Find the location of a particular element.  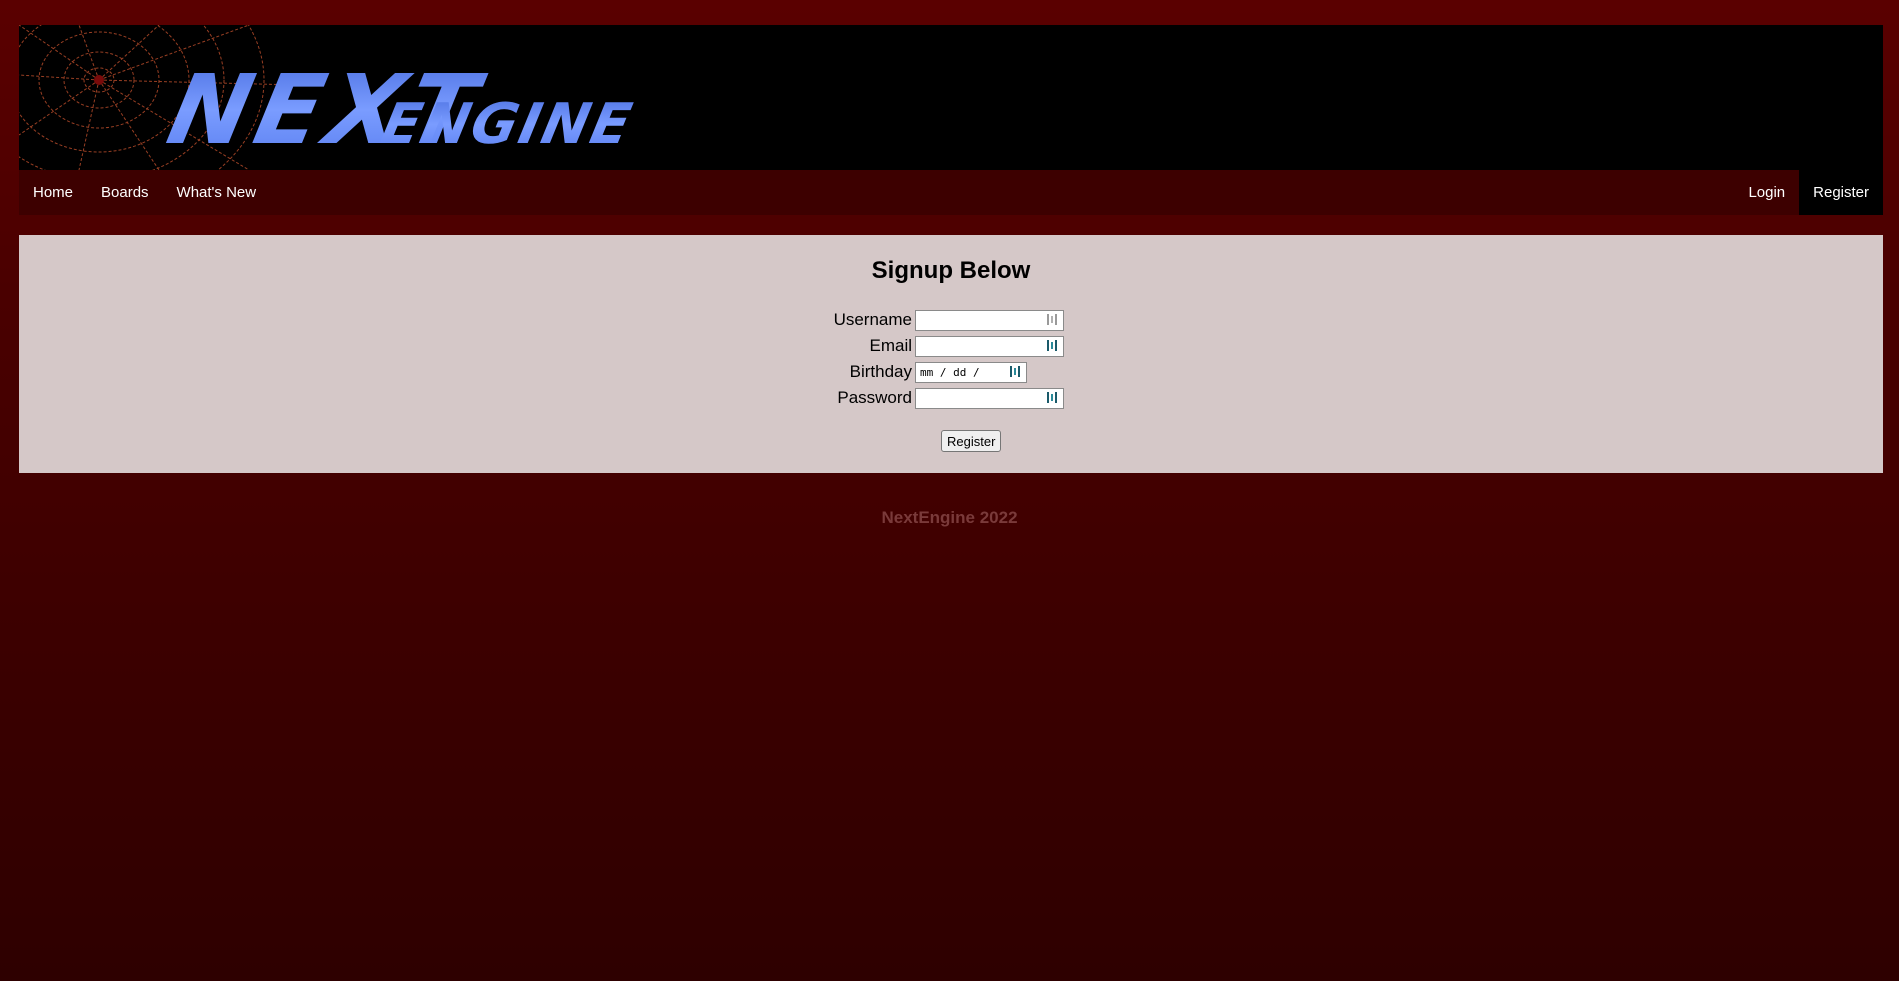

password-input is located at coordinates (989, 398).